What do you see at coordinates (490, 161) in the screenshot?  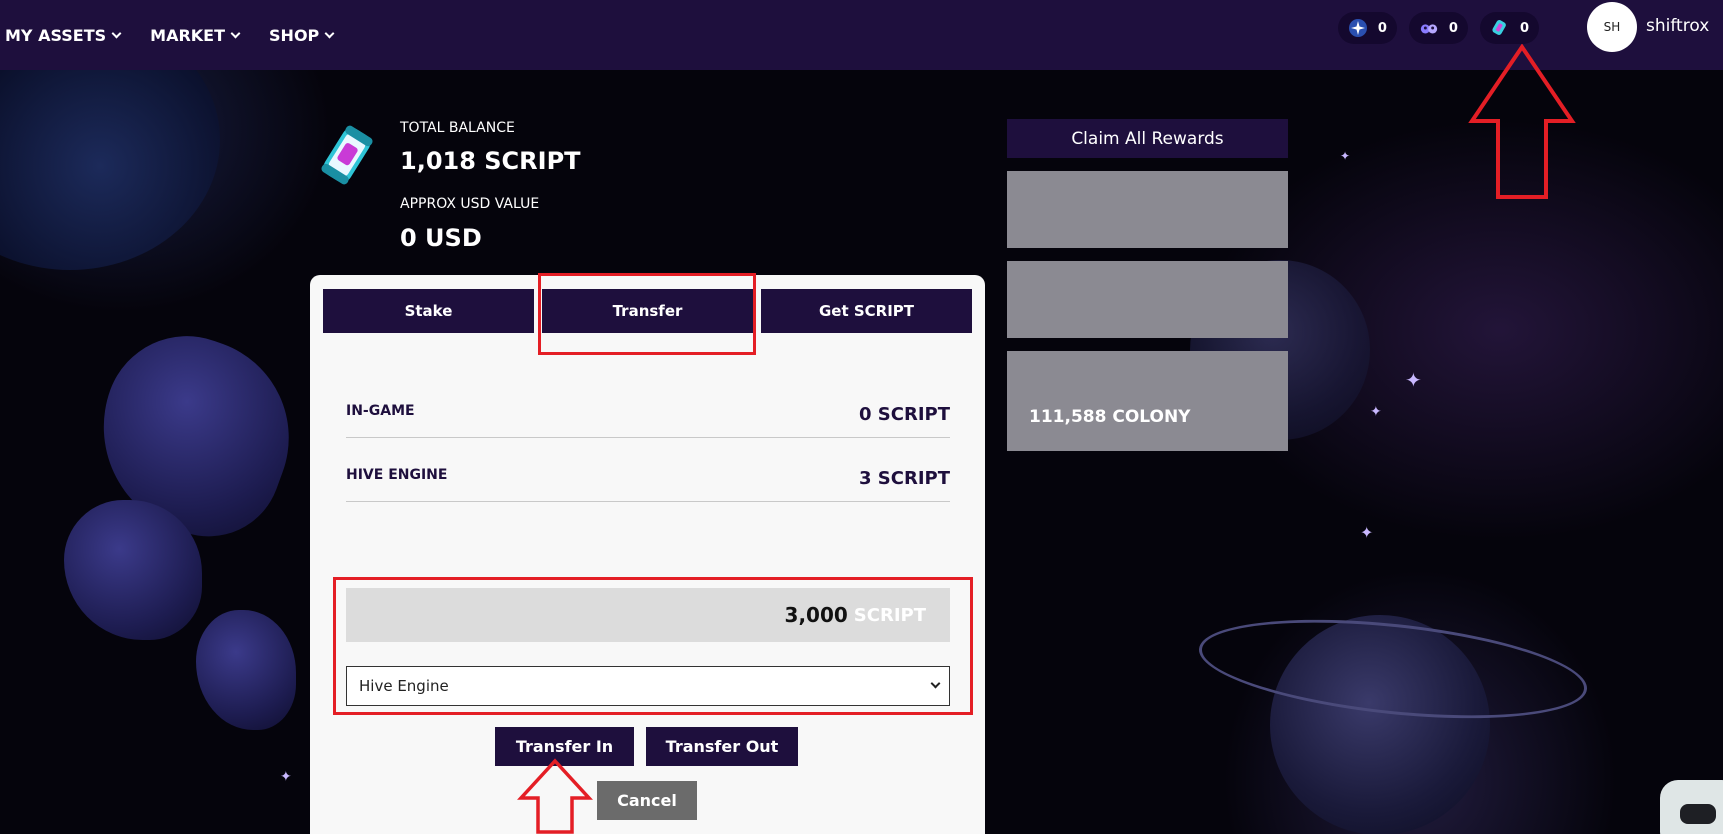 I see `total-balance-value: 1,018 SCRIPT` at bounding box center [490, 161].